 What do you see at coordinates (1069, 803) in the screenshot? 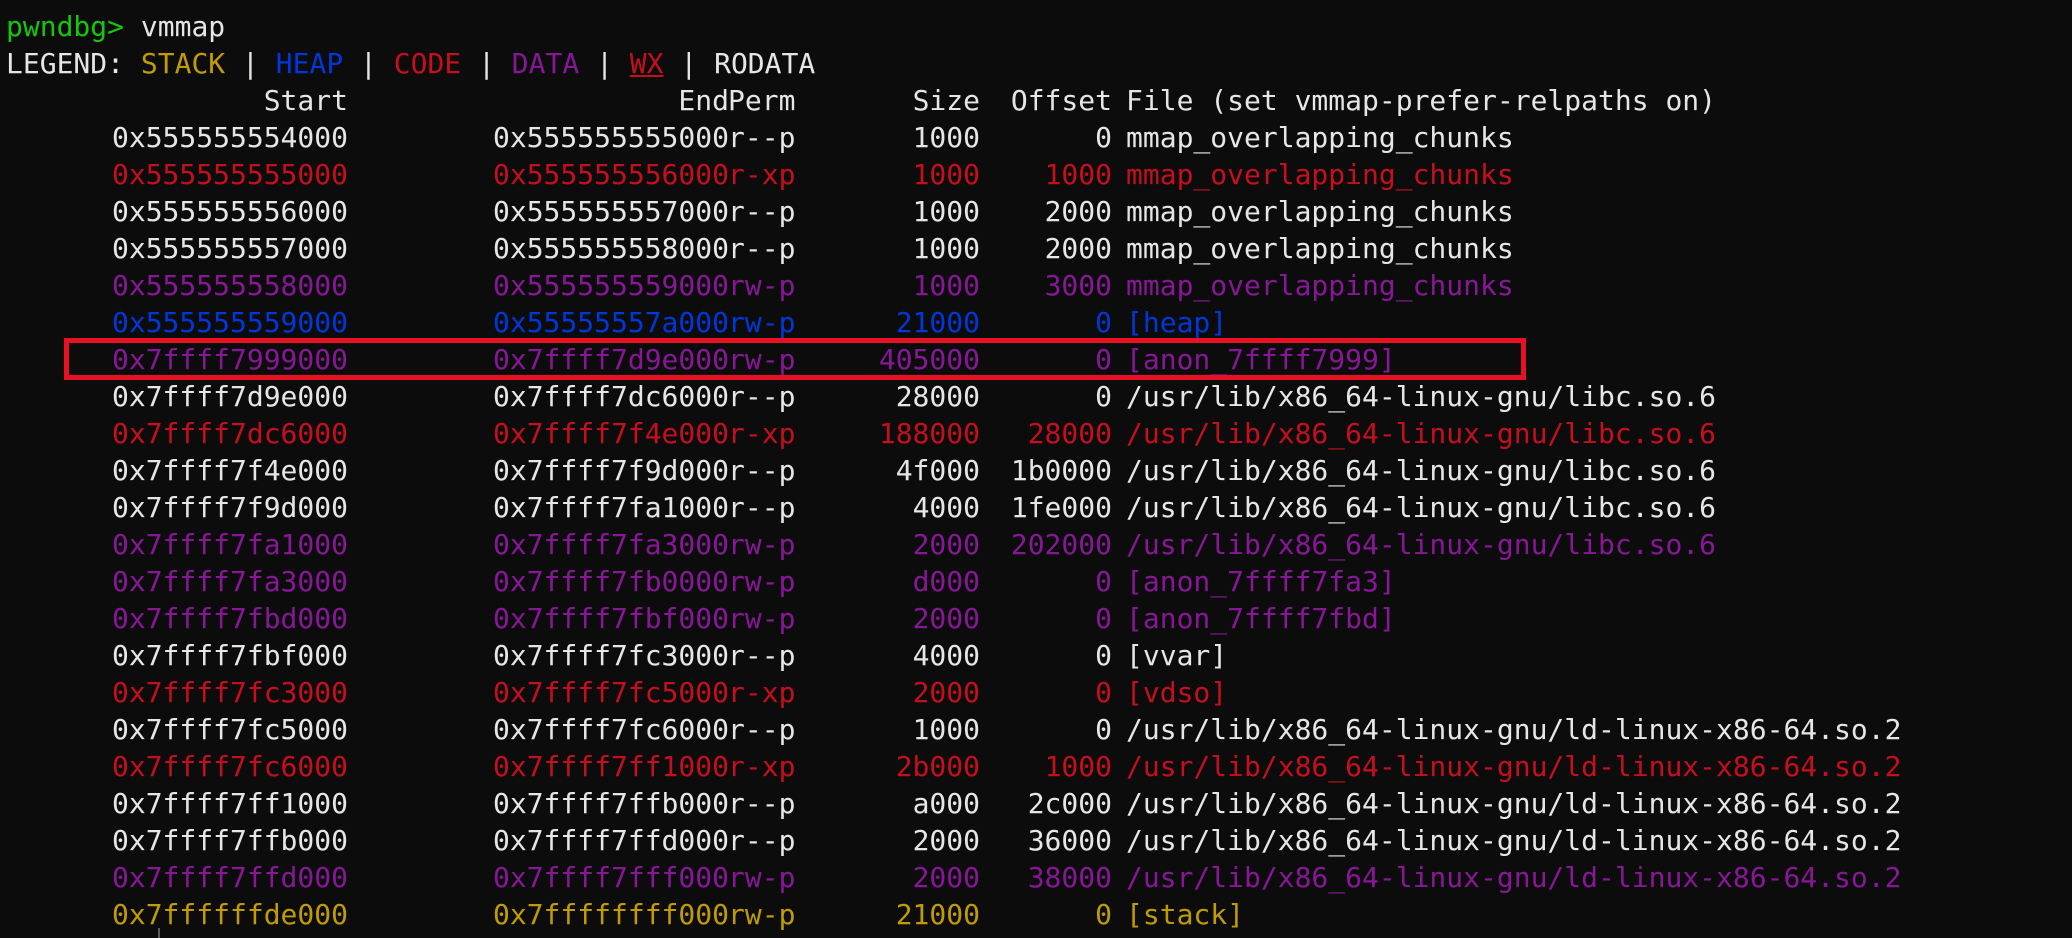
I see `row-offset: 2c000` at bounding box center [1069, 803].